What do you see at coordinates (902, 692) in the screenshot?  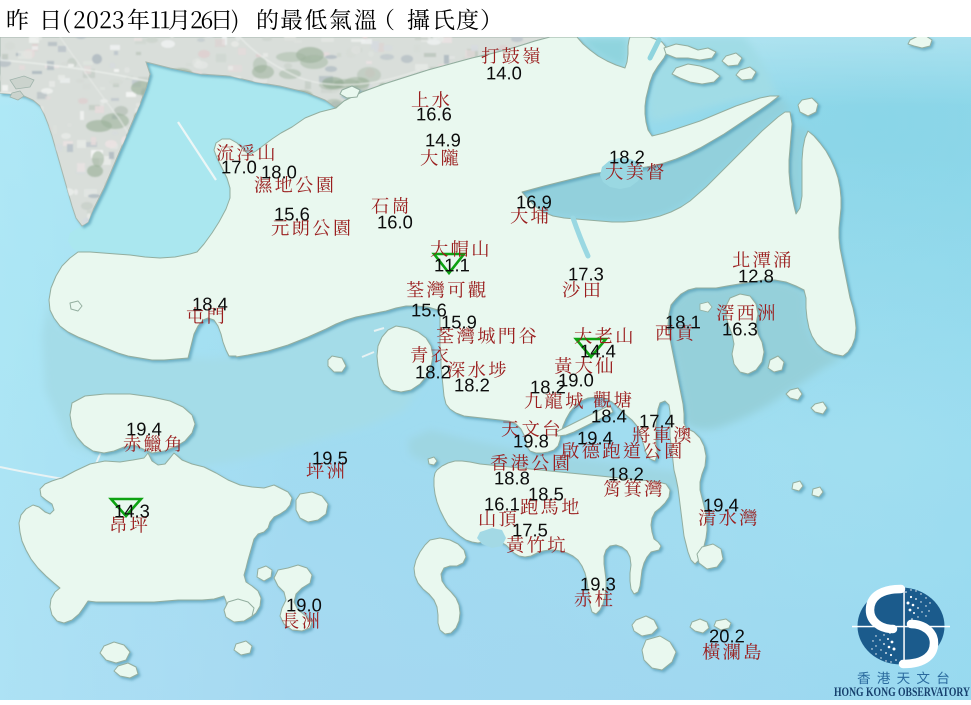 I see `svg-text: HONG KONG OBSERVATORY` at bounding box center [902, 692].